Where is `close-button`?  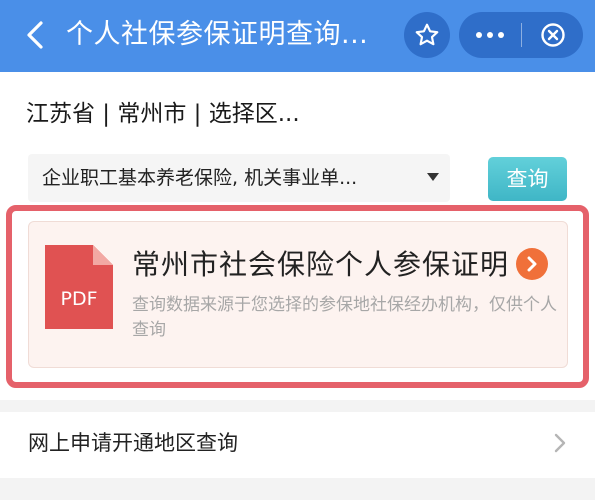 close-button is located at coordinates (552, 35).